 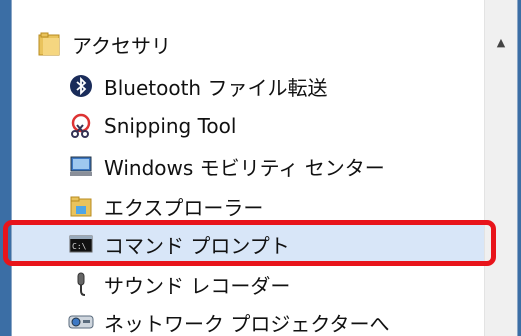 I want to click on menu-item-label: Windows モビリティ センター, so click(x=244, y=167).